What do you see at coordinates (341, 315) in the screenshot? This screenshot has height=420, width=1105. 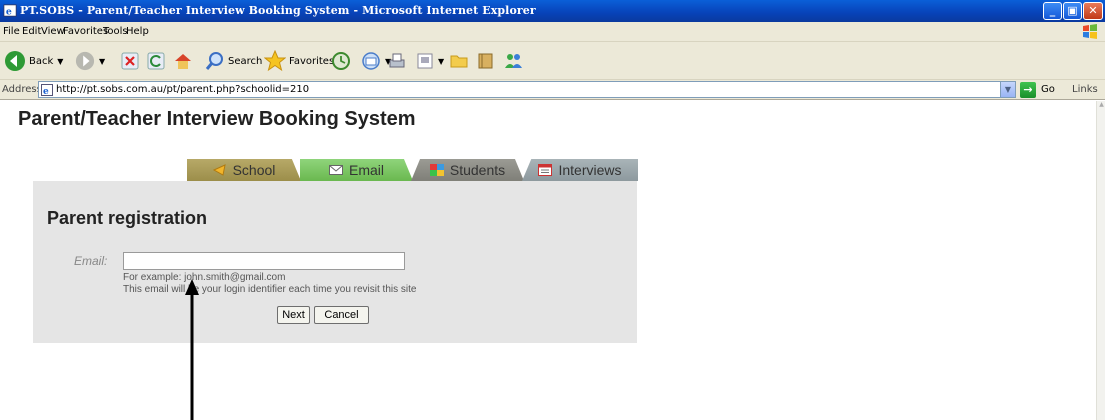 I see `cancel-button: Cancel` at bounding box center [341, 315].